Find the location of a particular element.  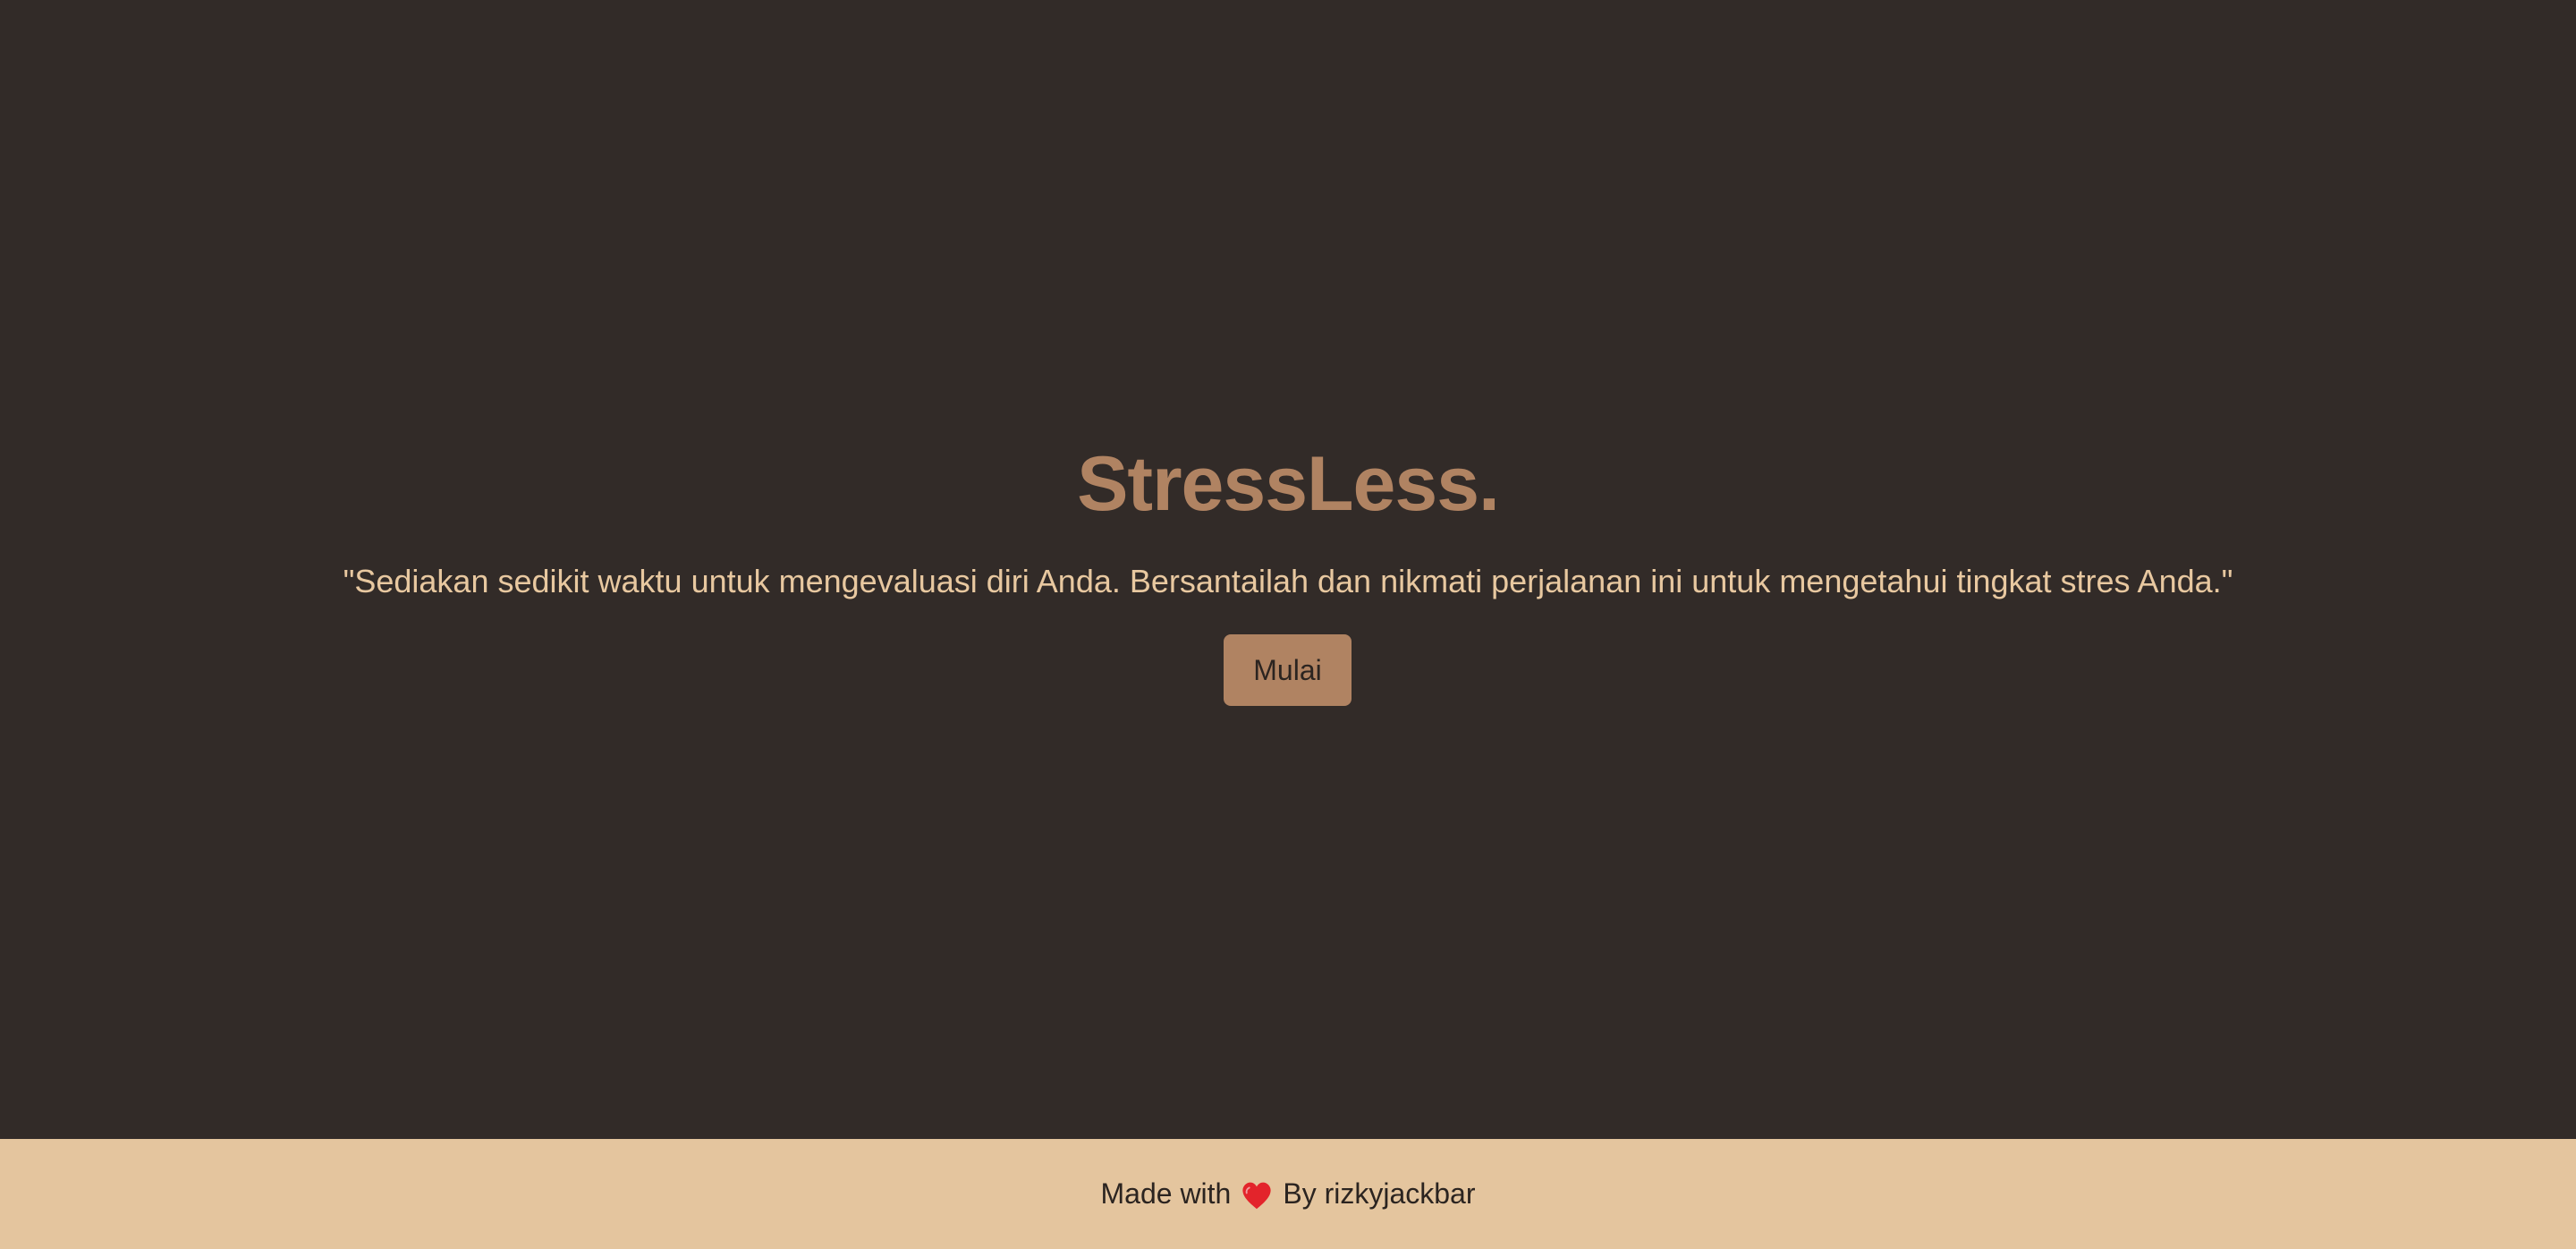

footer-credit: Made with By rizkyjackbar is located at coordinates (1288, 1194).